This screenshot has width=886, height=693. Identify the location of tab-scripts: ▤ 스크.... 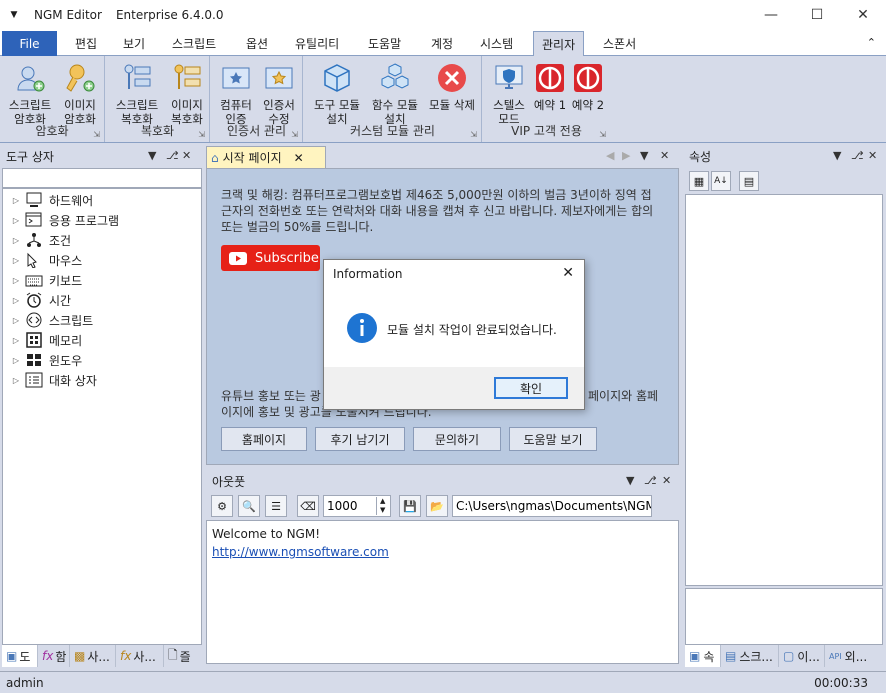
(750, 656).